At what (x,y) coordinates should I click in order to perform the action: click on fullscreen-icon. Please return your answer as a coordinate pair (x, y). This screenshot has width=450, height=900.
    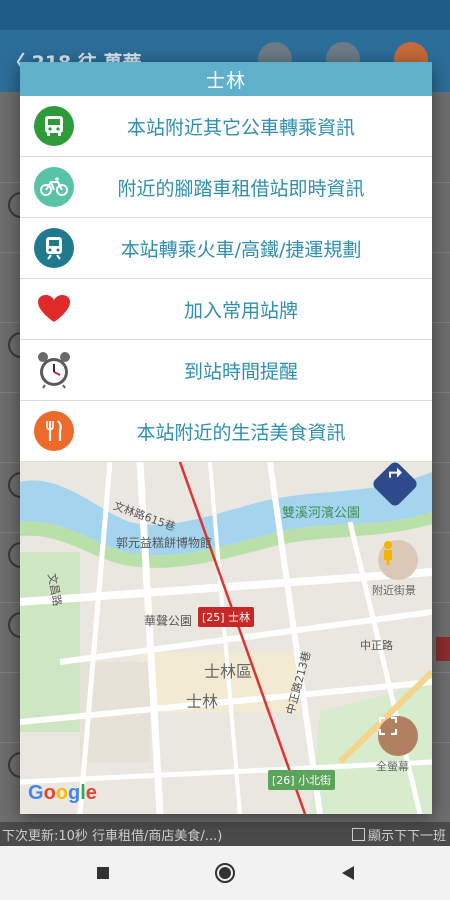
    Looking at the image, I should click on (398, 736).